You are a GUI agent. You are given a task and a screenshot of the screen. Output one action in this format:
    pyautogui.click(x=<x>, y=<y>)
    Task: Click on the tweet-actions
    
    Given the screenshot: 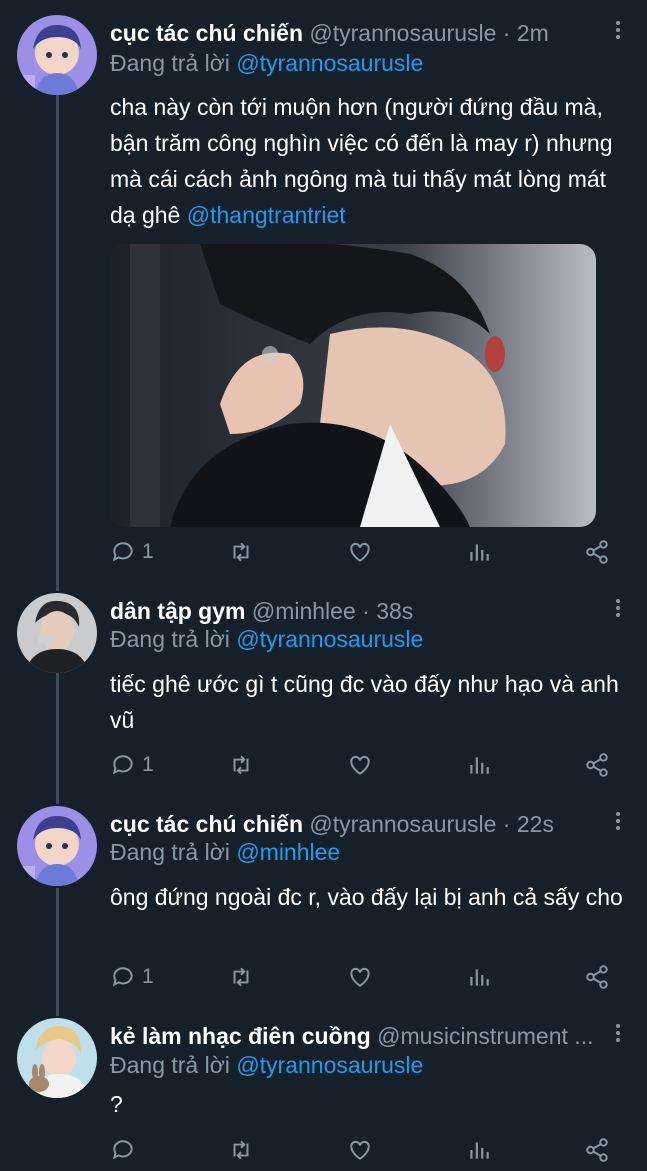 What is the action you would take?
    pyautogui.click(x=370, y=1150)
    